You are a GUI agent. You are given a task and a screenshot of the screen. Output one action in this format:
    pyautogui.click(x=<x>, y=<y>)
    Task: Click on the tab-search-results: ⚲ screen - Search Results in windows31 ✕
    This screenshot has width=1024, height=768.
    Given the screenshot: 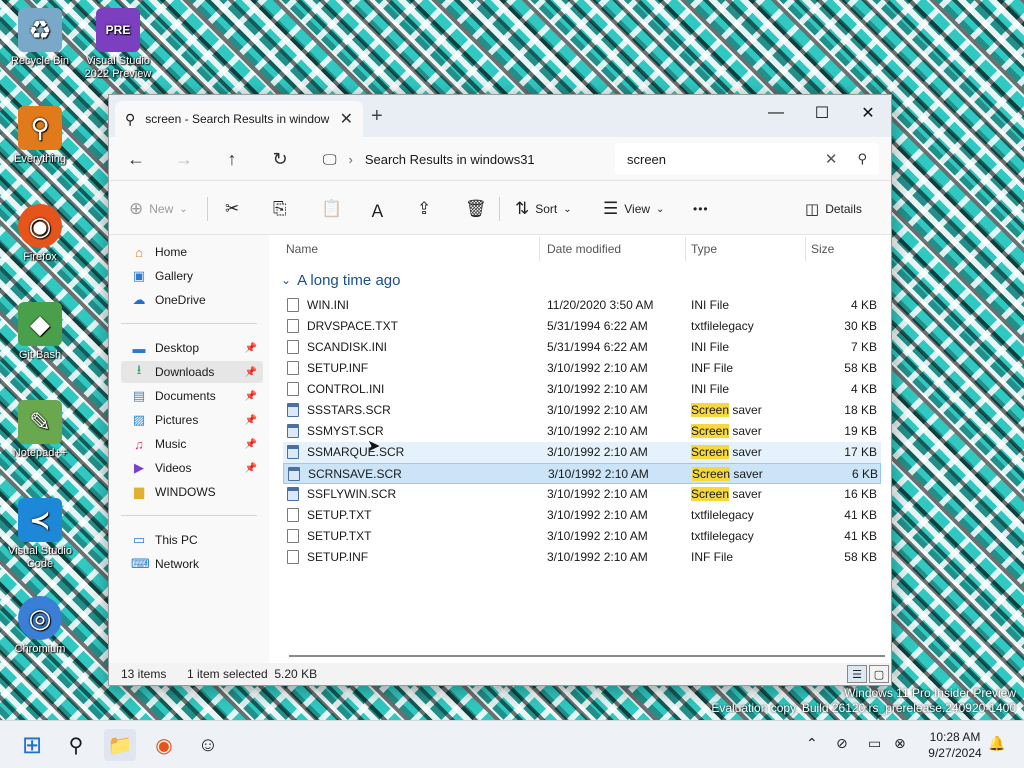 What is the action you would take?
    pyautogui.click(x=239, y=119)
    